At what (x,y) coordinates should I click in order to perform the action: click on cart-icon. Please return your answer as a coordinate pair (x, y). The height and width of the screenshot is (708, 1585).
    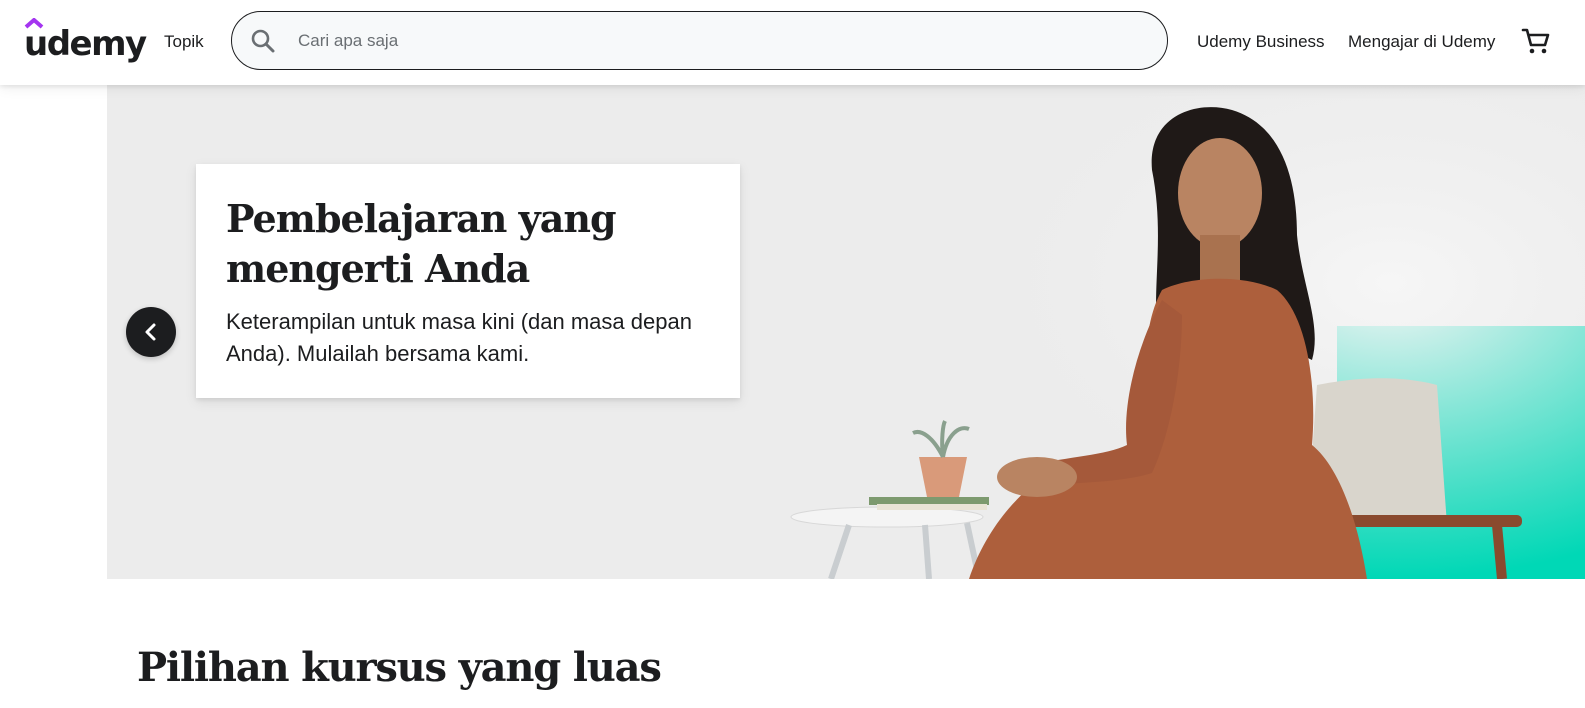
    Looking at the image, I should click on (1536, 41).